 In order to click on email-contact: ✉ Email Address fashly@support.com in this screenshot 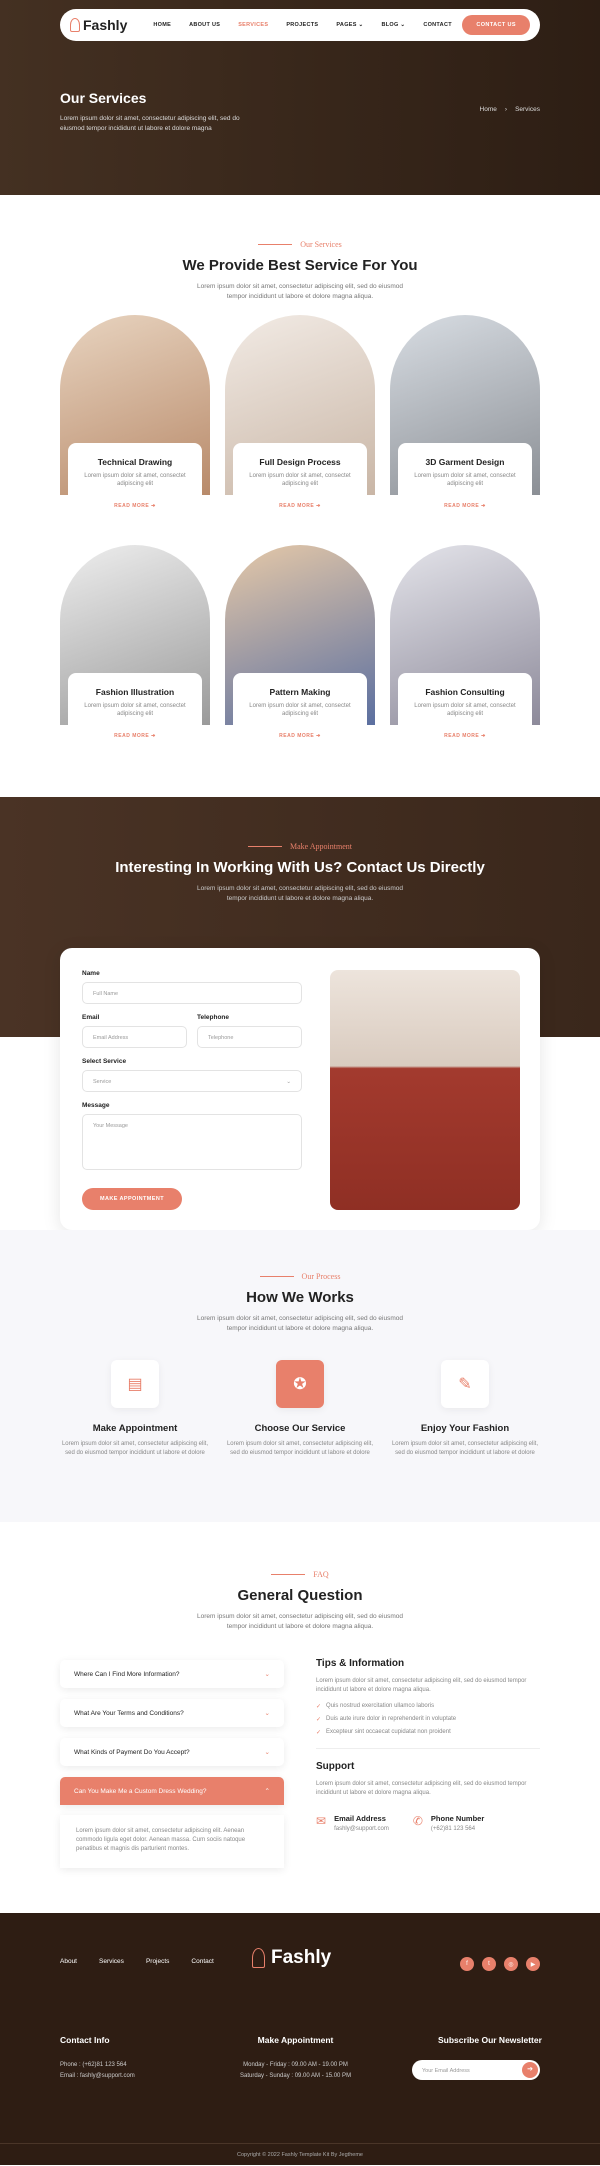, I will do `click(352, 1823)`.